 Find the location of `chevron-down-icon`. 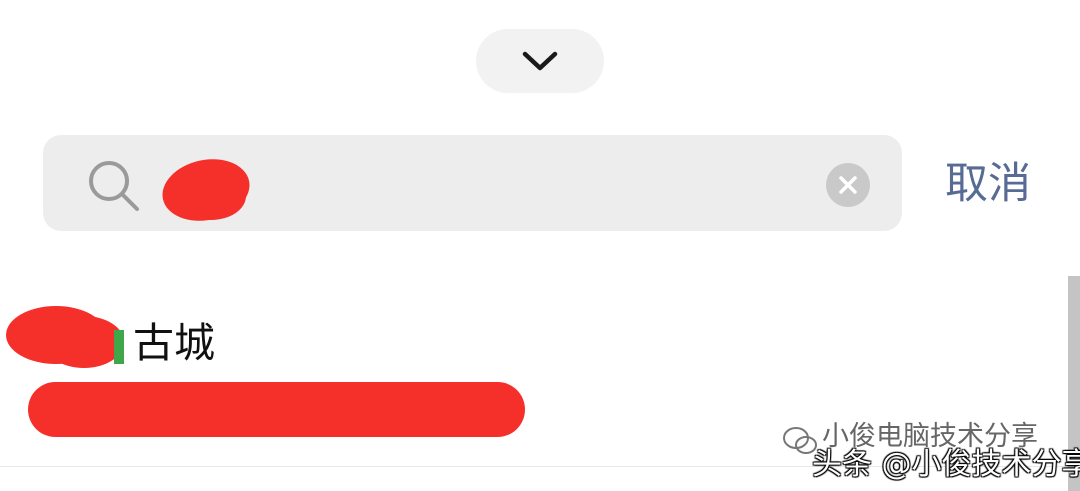

chevron-down-icon is located at coordinates (540, 61).